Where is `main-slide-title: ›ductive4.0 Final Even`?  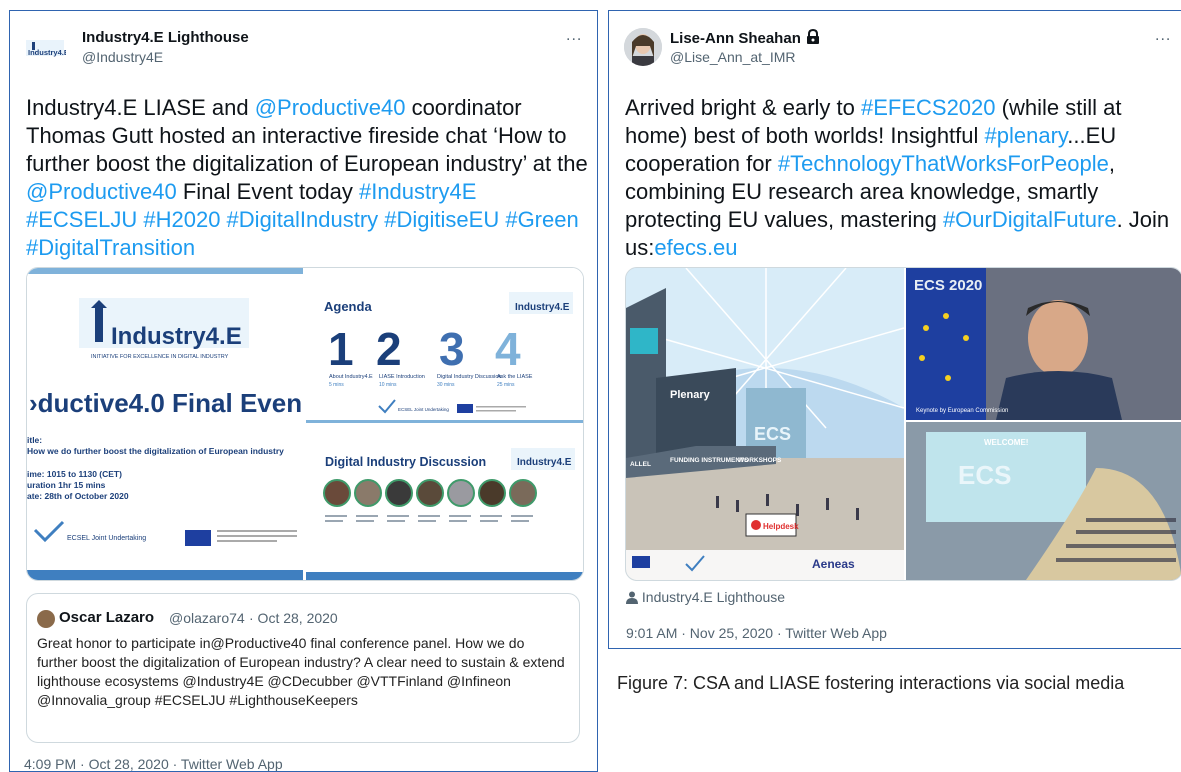
main-slide-title: ›ductive4.0 Final Even is located at coordinates (165, 403).